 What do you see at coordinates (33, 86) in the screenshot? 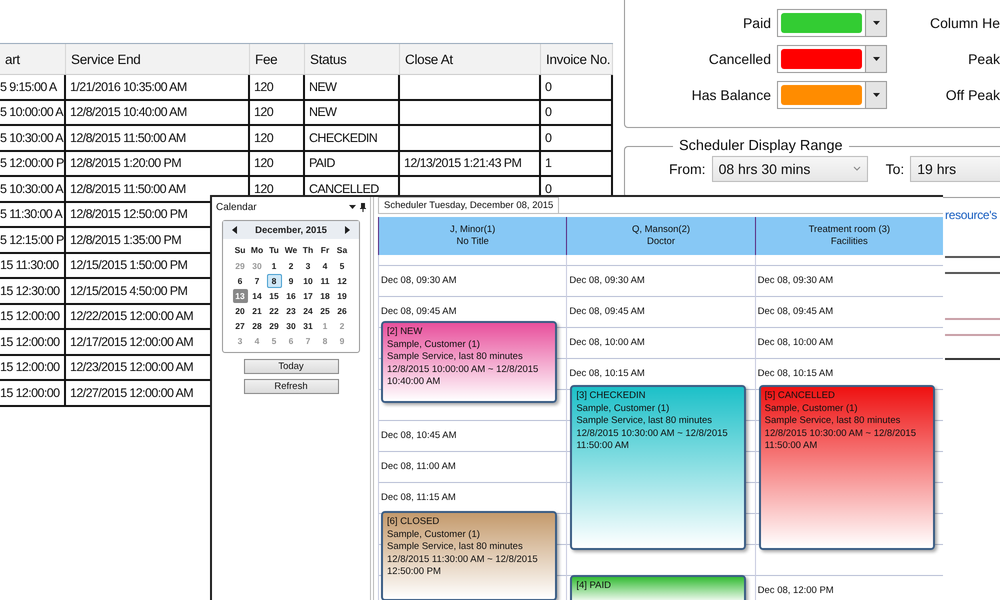
I see `table-cell: 5 9:15:00 A` at bounding box center [33, 86].